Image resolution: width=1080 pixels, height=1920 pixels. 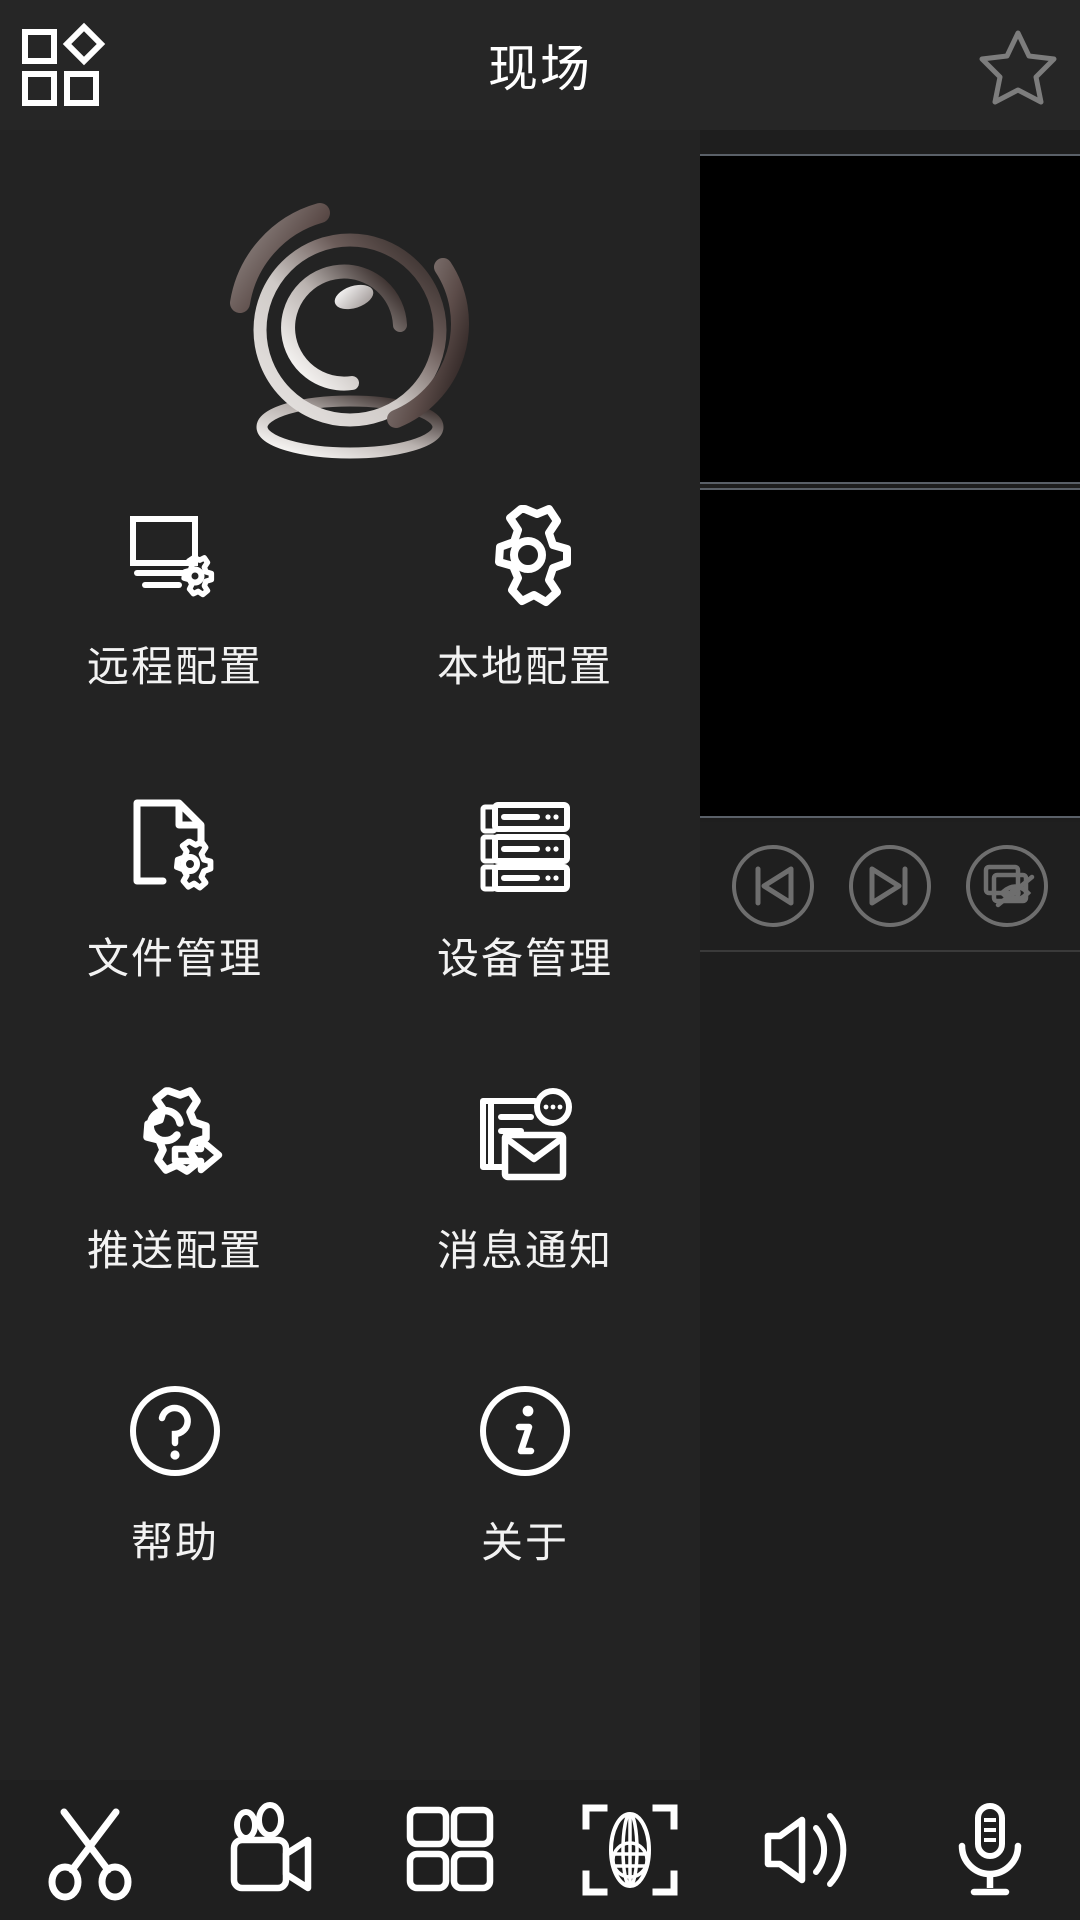 I want to click on scissors-icon, so click(x=90, y=1850).